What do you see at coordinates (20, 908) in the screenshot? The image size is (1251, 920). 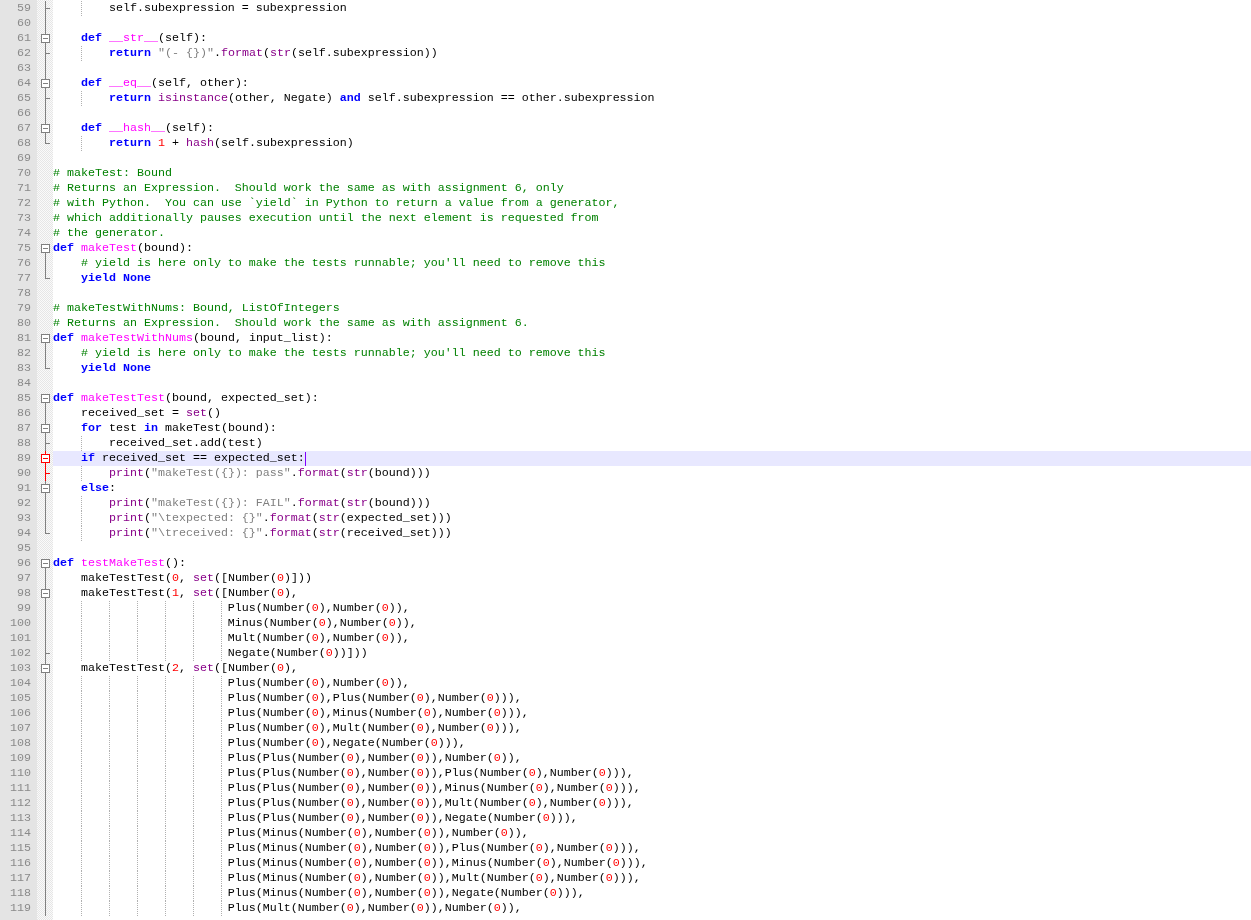 I see `line-number: 119` at bounding box center [20, 908].